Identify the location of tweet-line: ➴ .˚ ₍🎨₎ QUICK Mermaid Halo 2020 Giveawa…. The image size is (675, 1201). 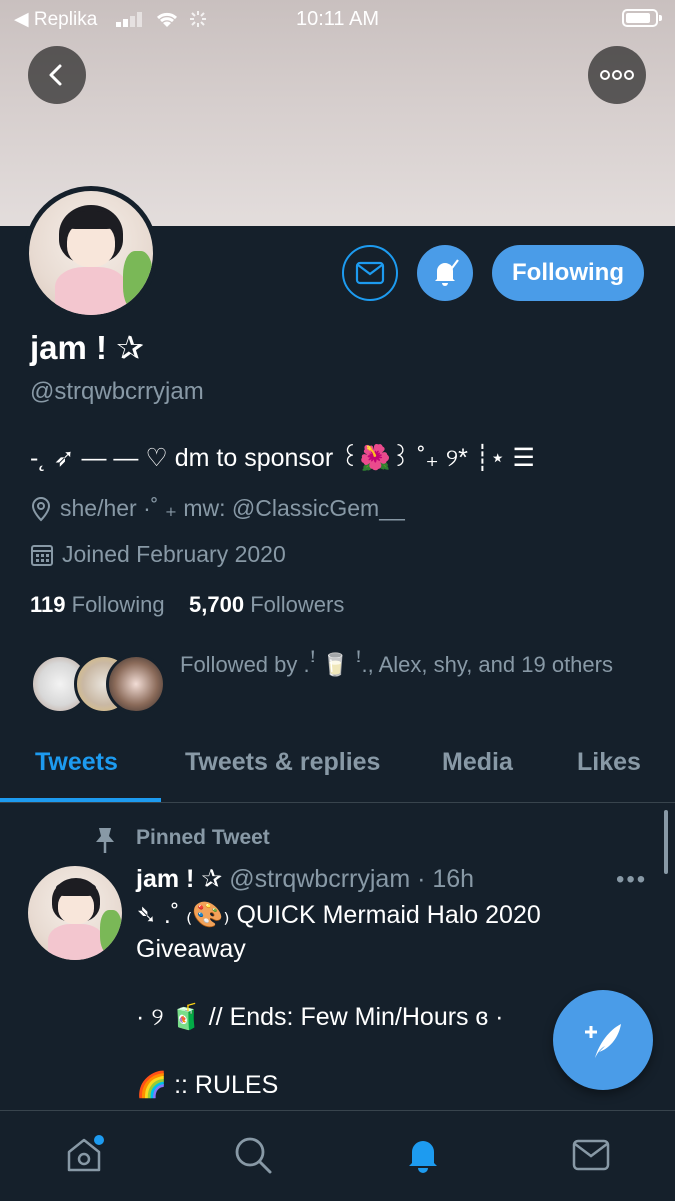
(338, 932).